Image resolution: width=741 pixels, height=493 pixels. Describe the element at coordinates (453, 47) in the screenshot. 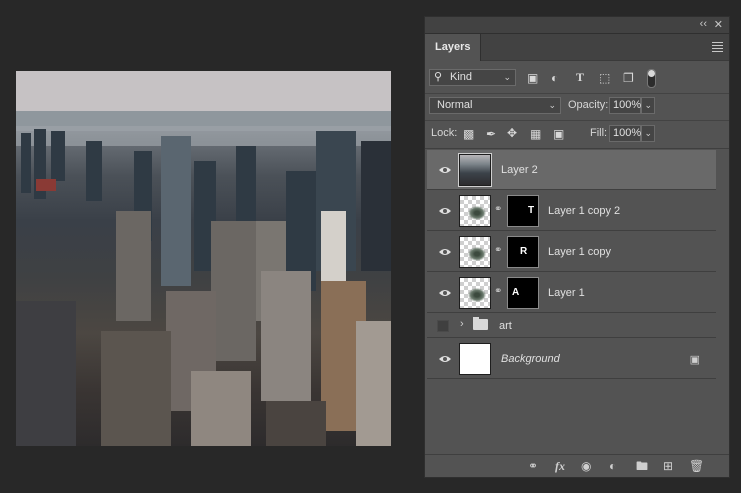

I see `tab-layers: Layers` at that location.